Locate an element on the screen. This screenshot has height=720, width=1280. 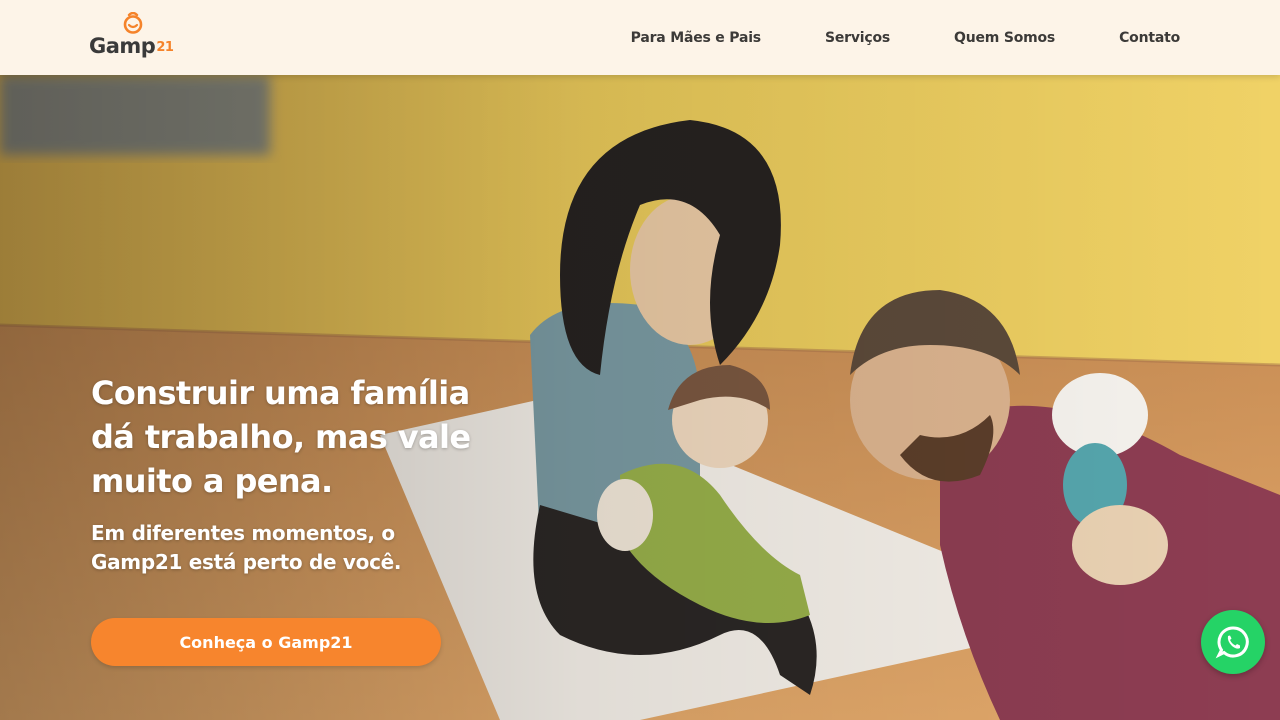
logo-suffix: 21 is located at coordinates (165, 47).